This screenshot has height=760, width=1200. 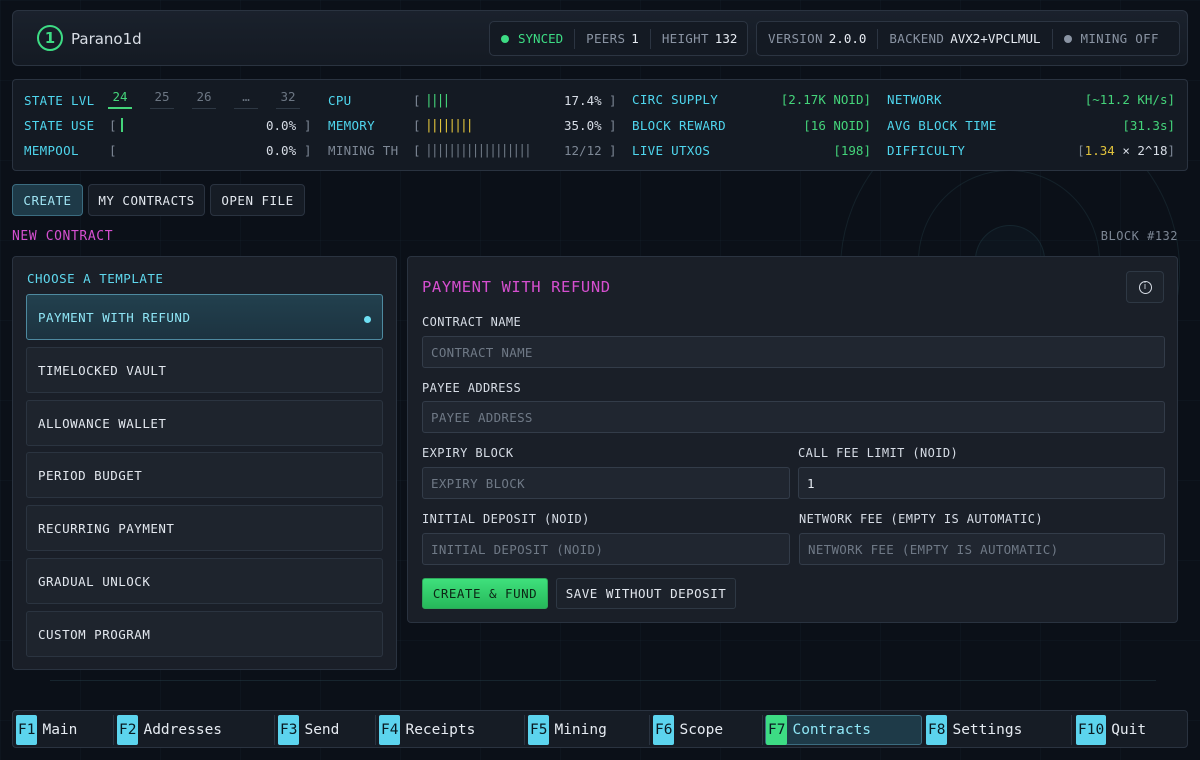 I want to click on template-timelocked-vault: TIMELOCKED VAULT, so click(x=204, y=370).